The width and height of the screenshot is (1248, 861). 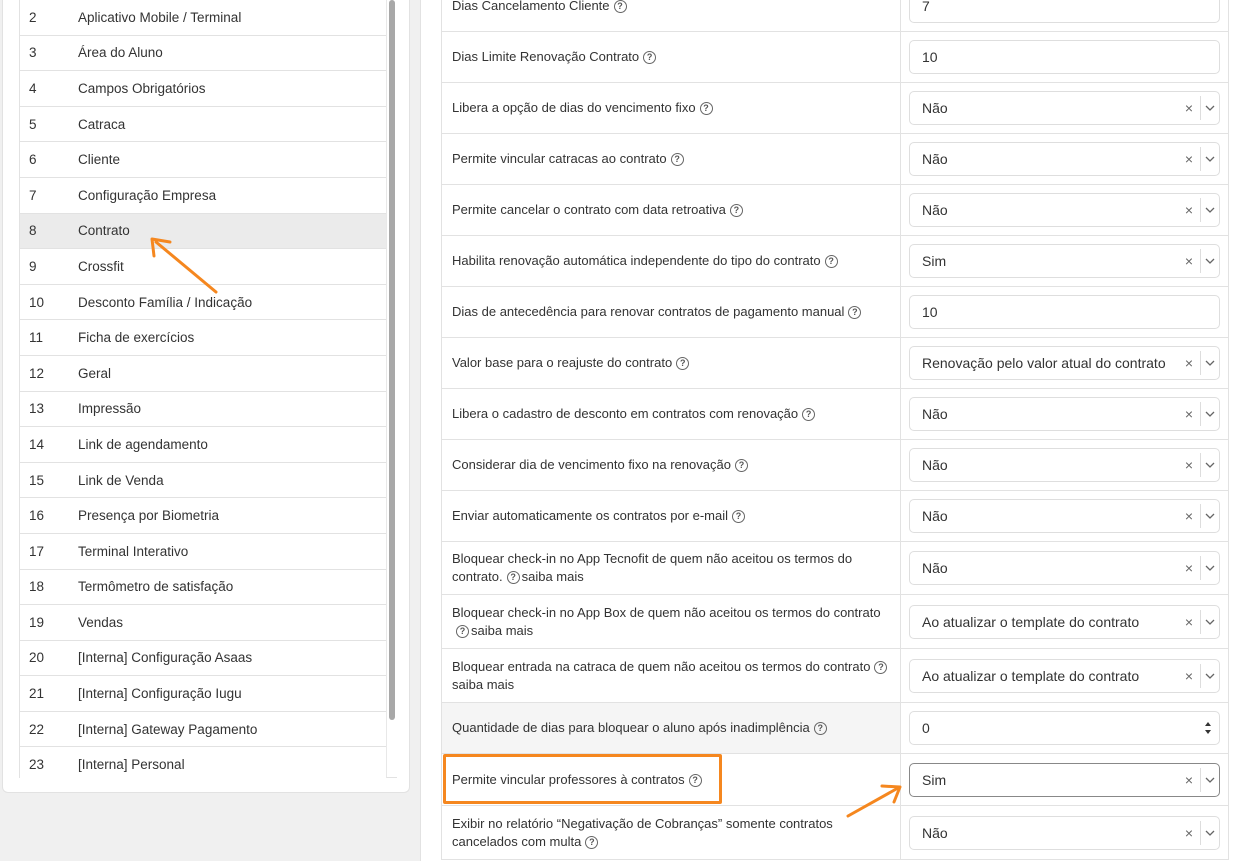 What do you see at coordinates (37, 694) in the screenshot?
I see `category-item-number: 21` at bounding box center [37, 694].